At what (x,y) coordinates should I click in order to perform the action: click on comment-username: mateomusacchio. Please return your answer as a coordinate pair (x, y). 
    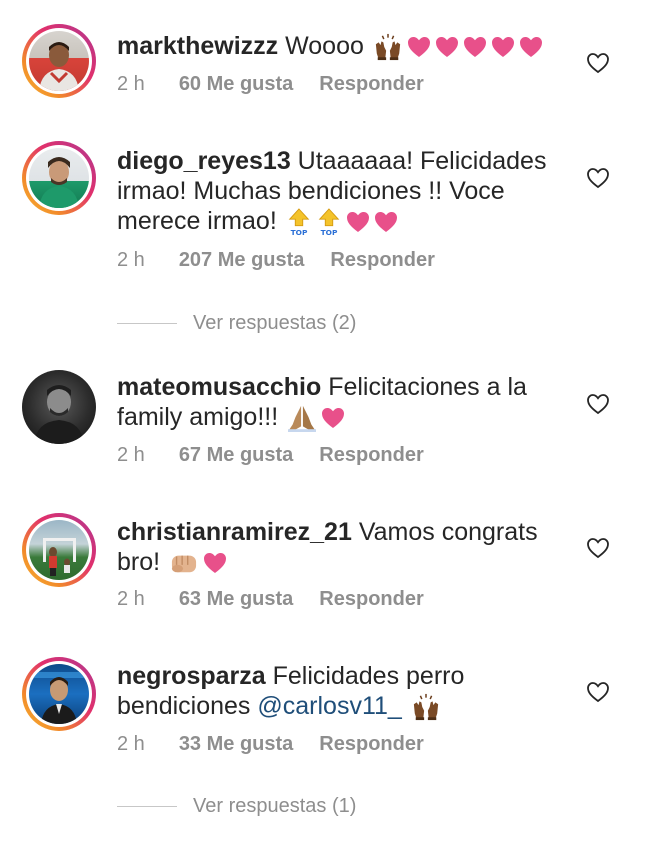
    Looking at the image, I should click on (219, 387).